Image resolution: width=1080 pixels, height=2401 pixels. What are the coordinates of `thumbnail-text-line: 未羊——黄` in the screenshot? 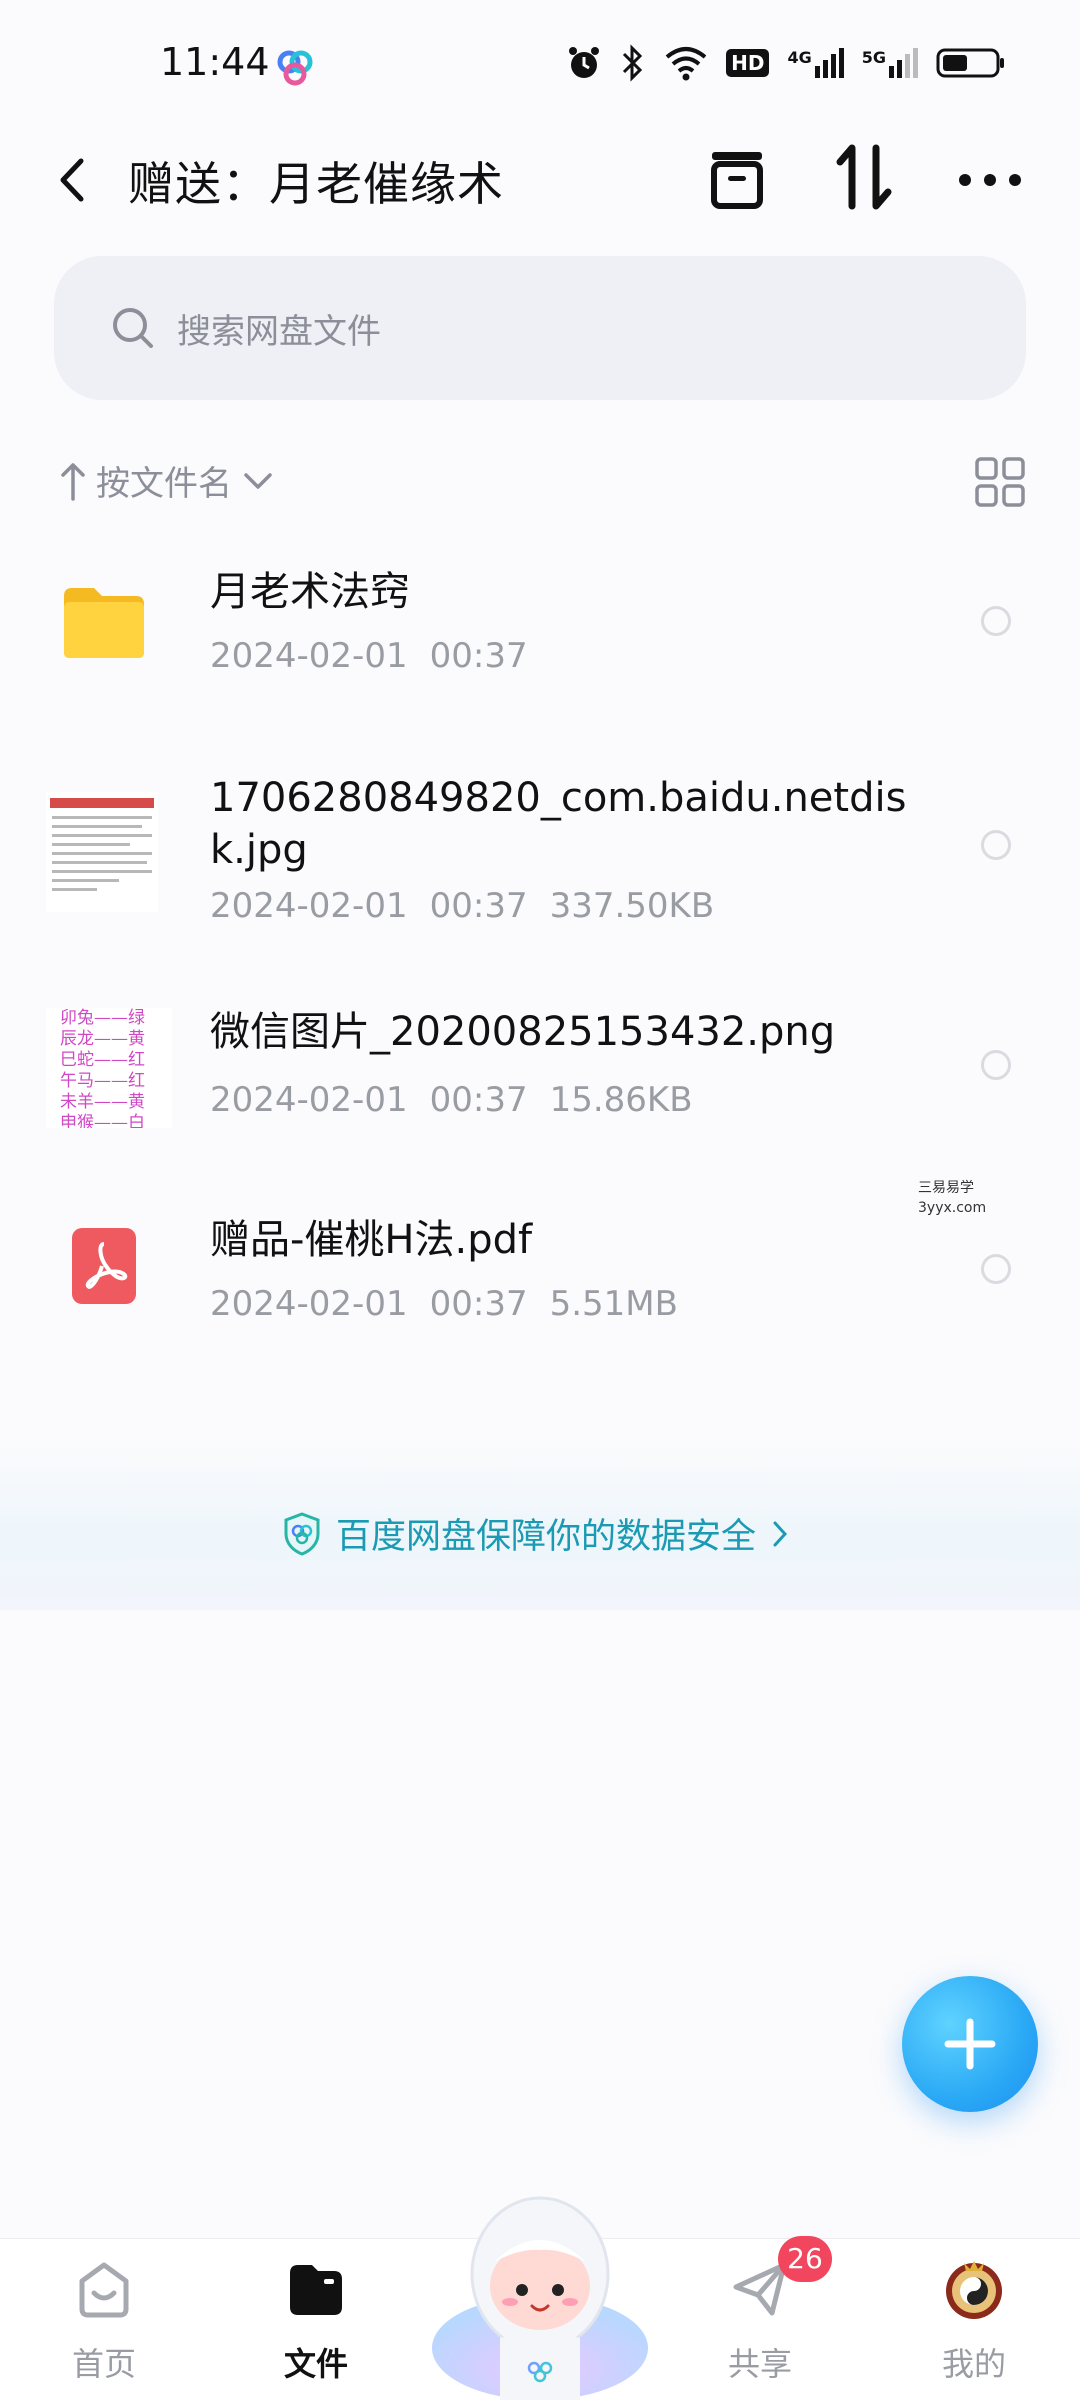 It's located at (102, 1102).